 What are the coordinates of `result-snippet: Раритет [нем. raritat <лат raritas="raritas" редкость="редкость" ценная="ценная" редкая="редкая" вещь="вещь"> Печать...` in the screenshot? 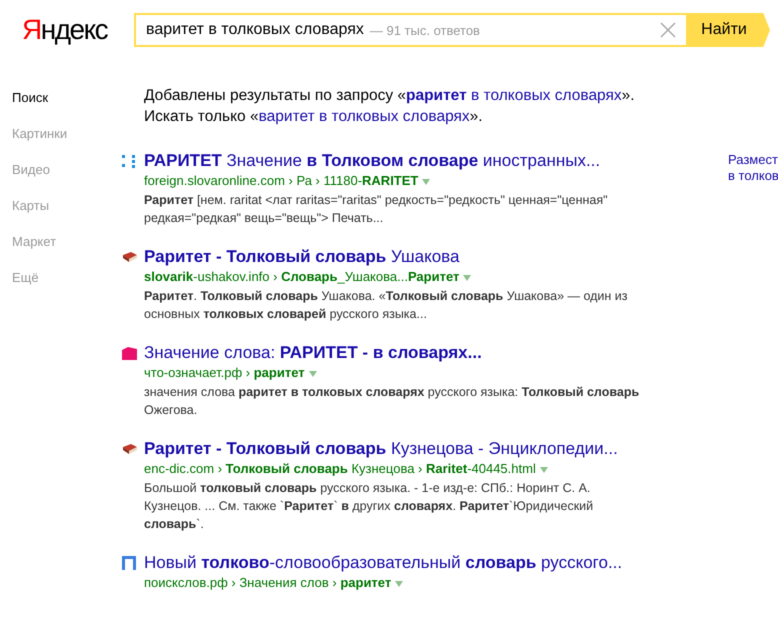 It's located at (376, 209).